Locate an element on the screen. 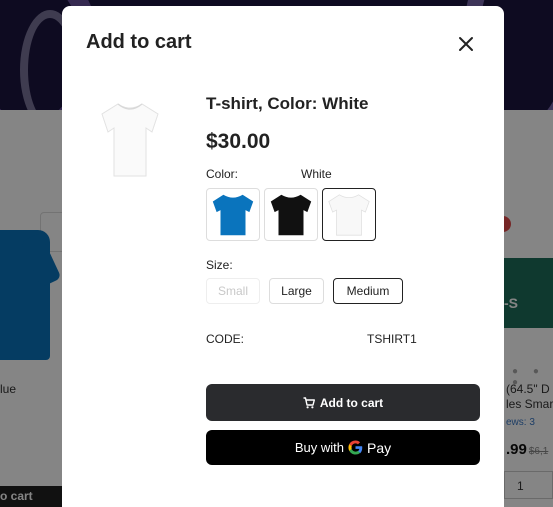 The height and width of the screenshot is (507, 553). add-to-cart-button: Add to cart is located at coordinates (343, 402).